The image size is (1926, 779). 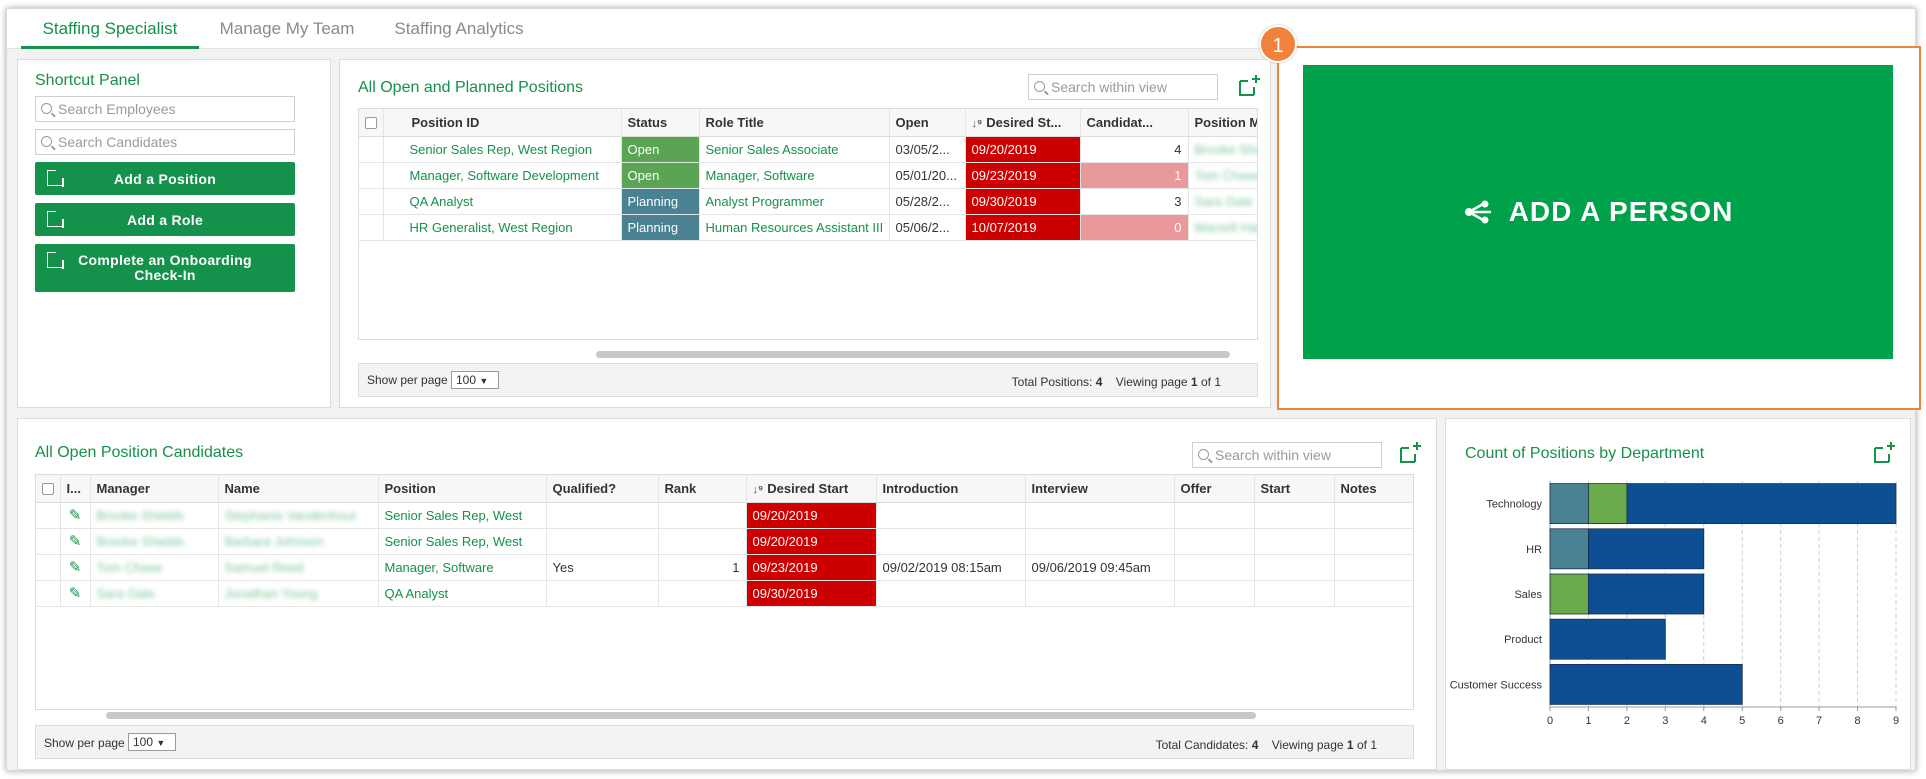 What do you see at coordinates (502, 175) in the screenshot?
I see `position-id-cell: Manager, Software Development` at bounding box center [502, 175].